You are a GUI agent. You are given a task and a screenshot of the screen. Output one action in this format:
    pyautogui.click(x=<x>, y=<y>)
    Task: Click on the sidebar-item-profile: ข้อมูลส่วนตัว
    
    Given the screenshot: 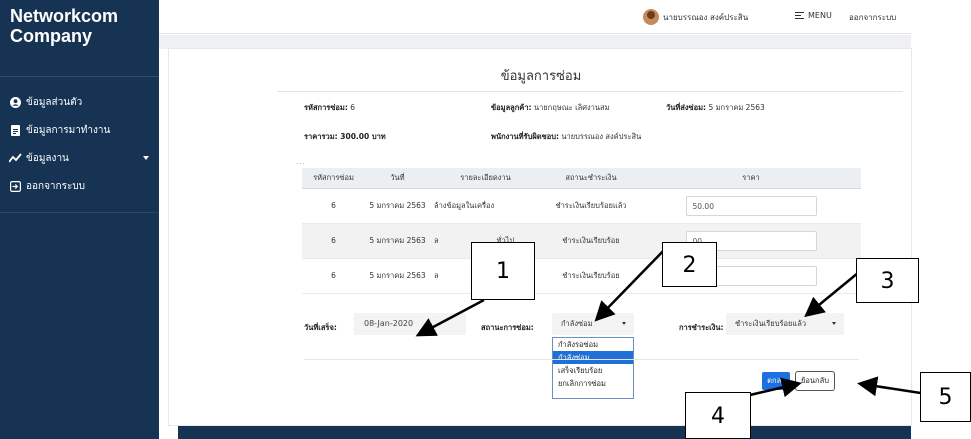 What is the action you would take?
    pyautogui.click(x=79, y=102)
    